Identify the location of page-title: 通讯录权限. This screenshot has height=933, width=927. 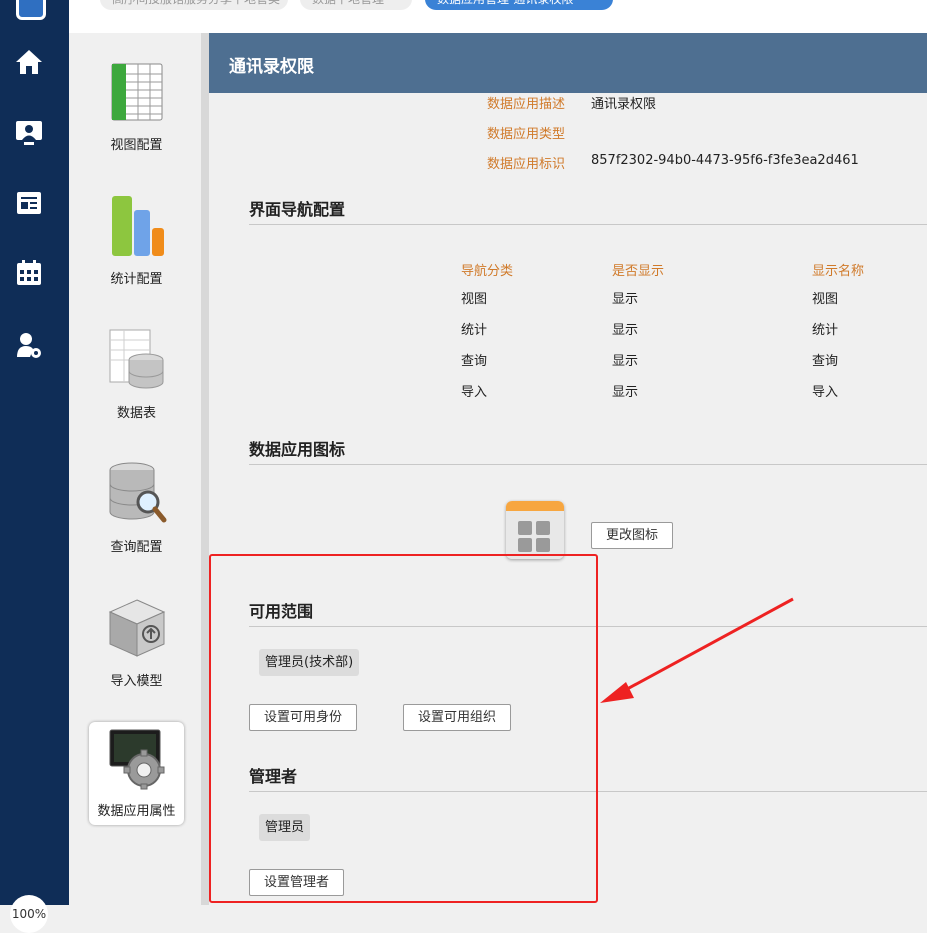
(271, 67).